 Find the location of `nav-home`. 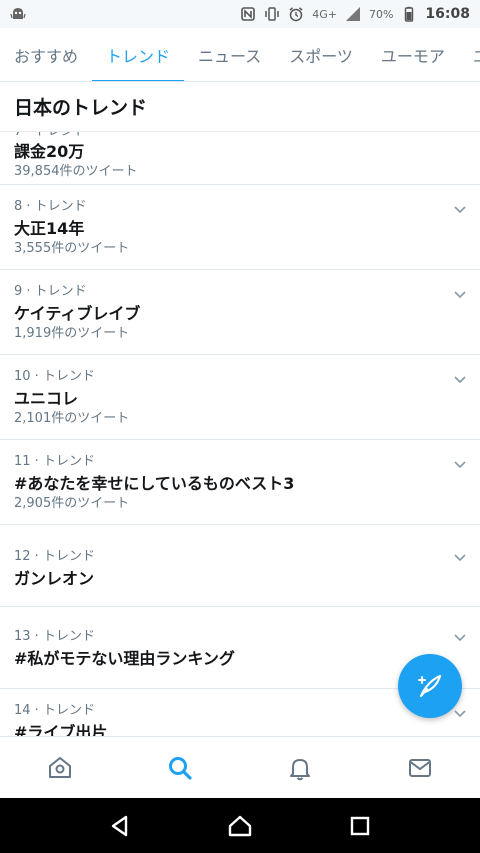

nav-home is located at coordinates (60, 768).